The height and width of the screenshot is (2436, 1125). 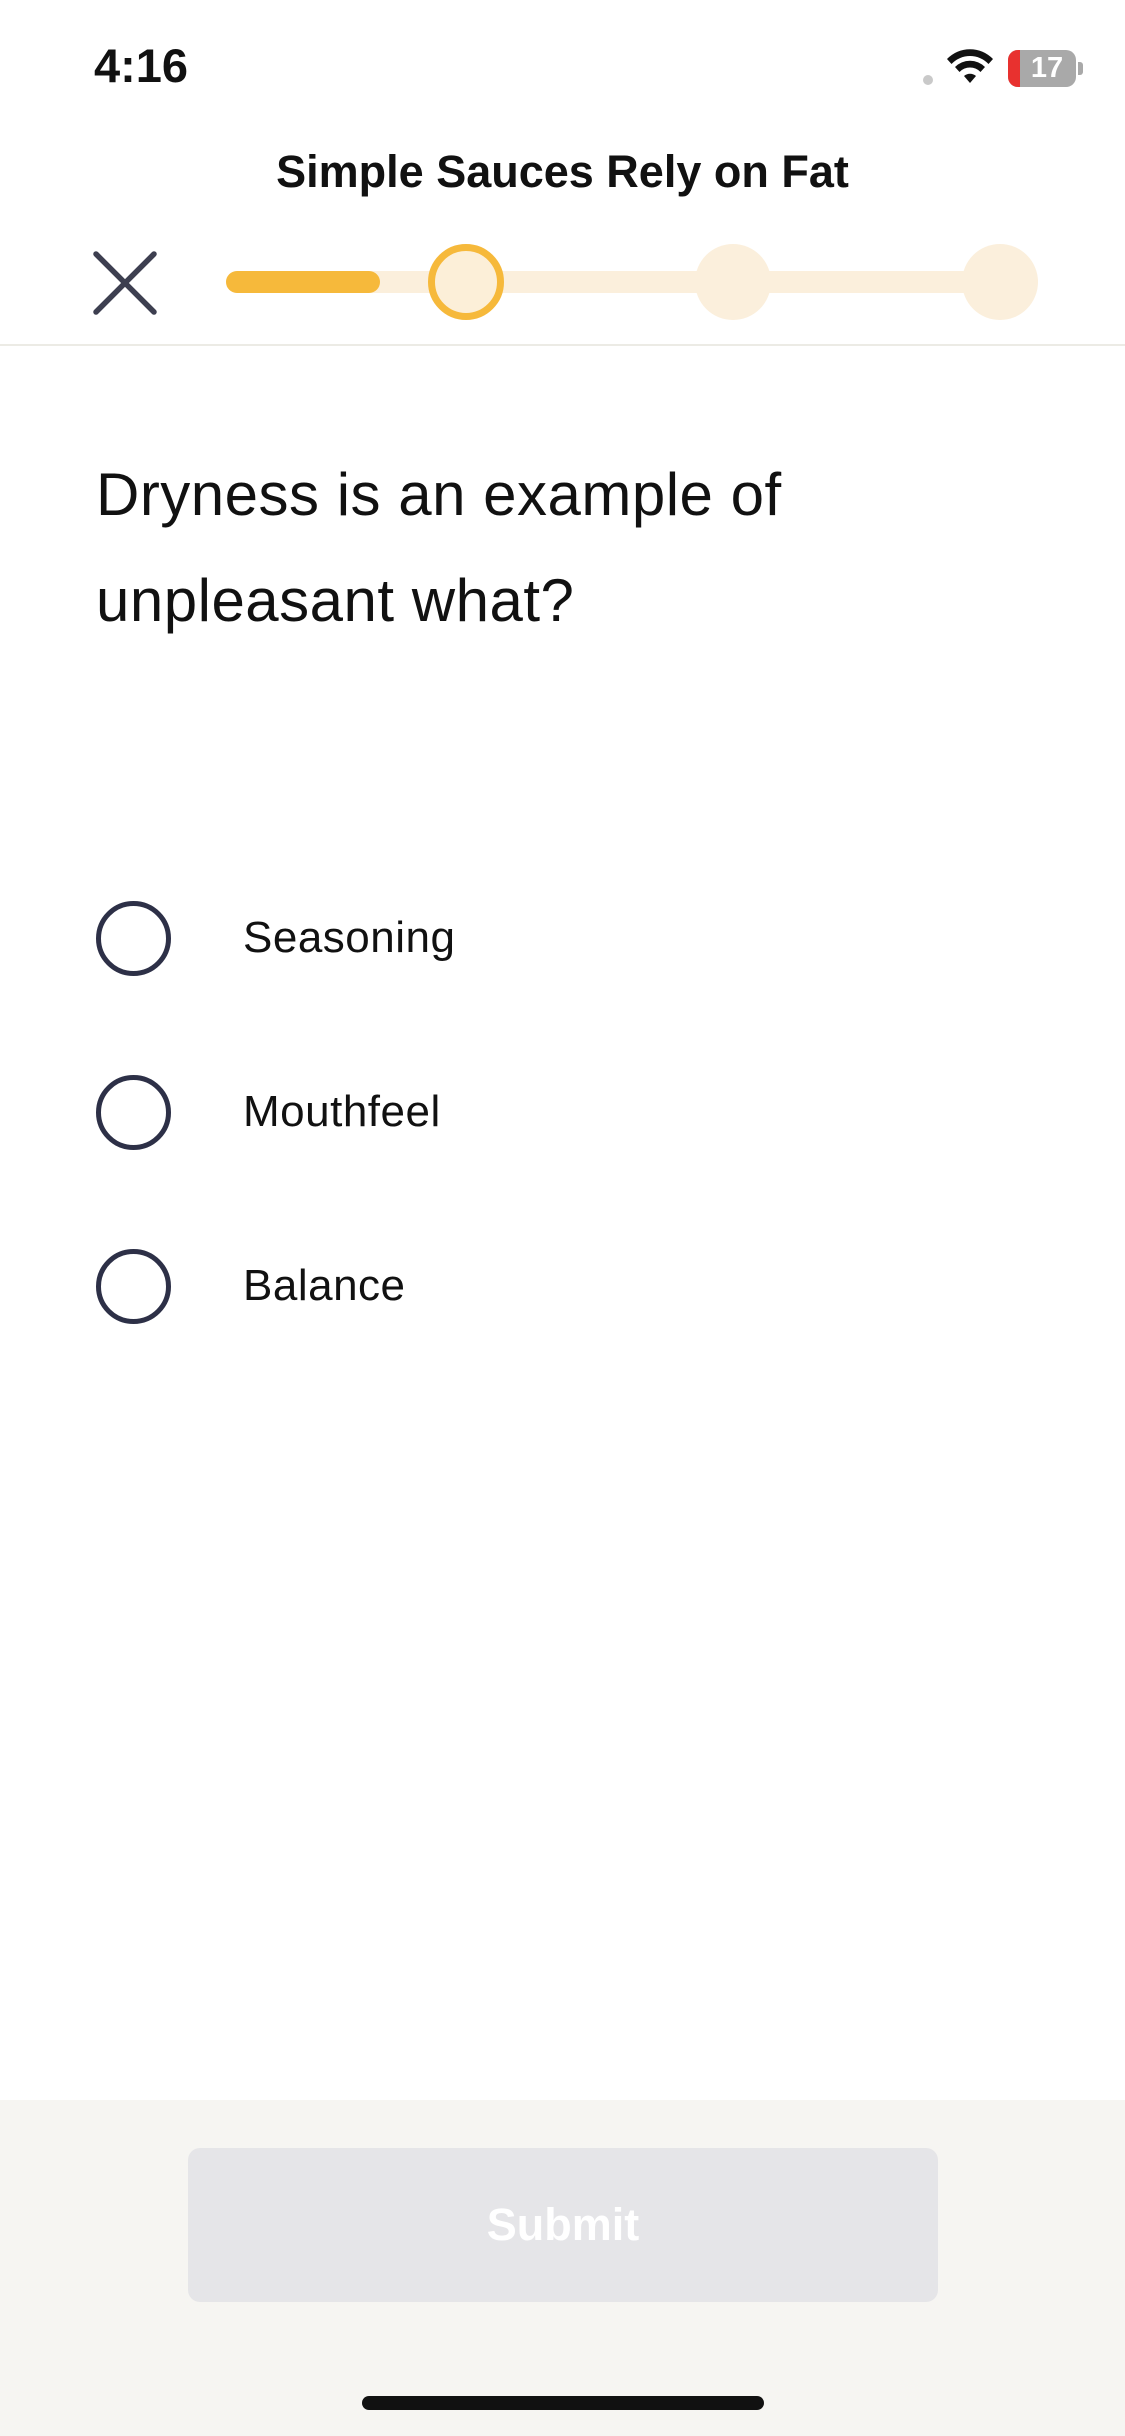 I want to click on close-icon, so click(x=125, y=283).